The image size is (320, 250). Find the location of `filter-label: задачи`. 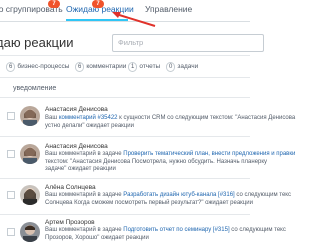

filter-label: задачи is located at coordinates (188, 66).